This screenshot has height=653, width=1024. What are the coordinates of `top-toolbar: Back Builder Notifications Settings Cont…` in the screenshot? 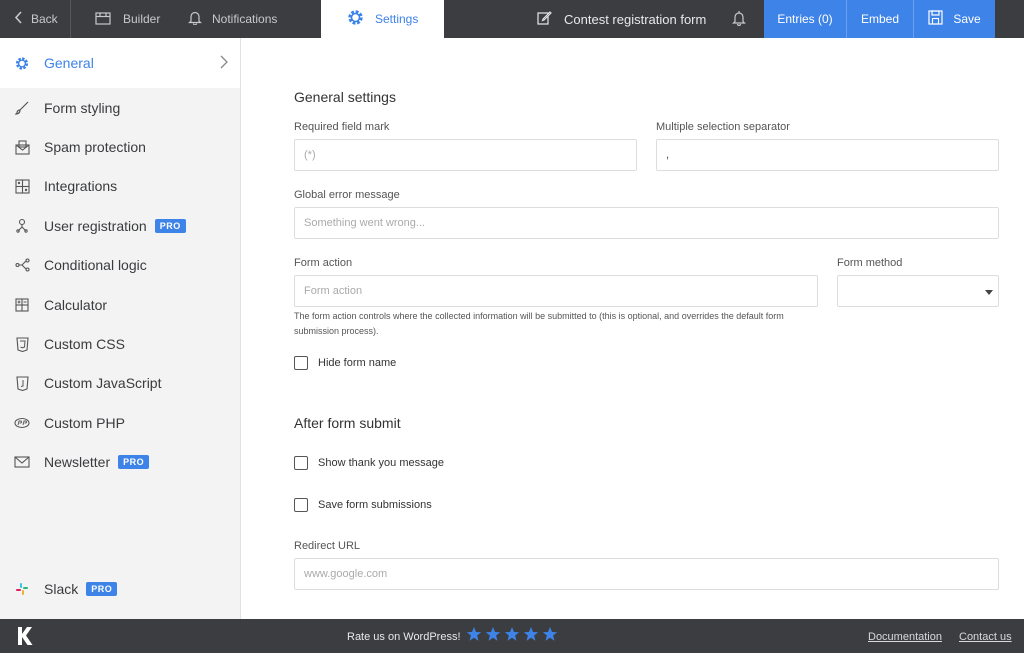 It's located at (512, 19).